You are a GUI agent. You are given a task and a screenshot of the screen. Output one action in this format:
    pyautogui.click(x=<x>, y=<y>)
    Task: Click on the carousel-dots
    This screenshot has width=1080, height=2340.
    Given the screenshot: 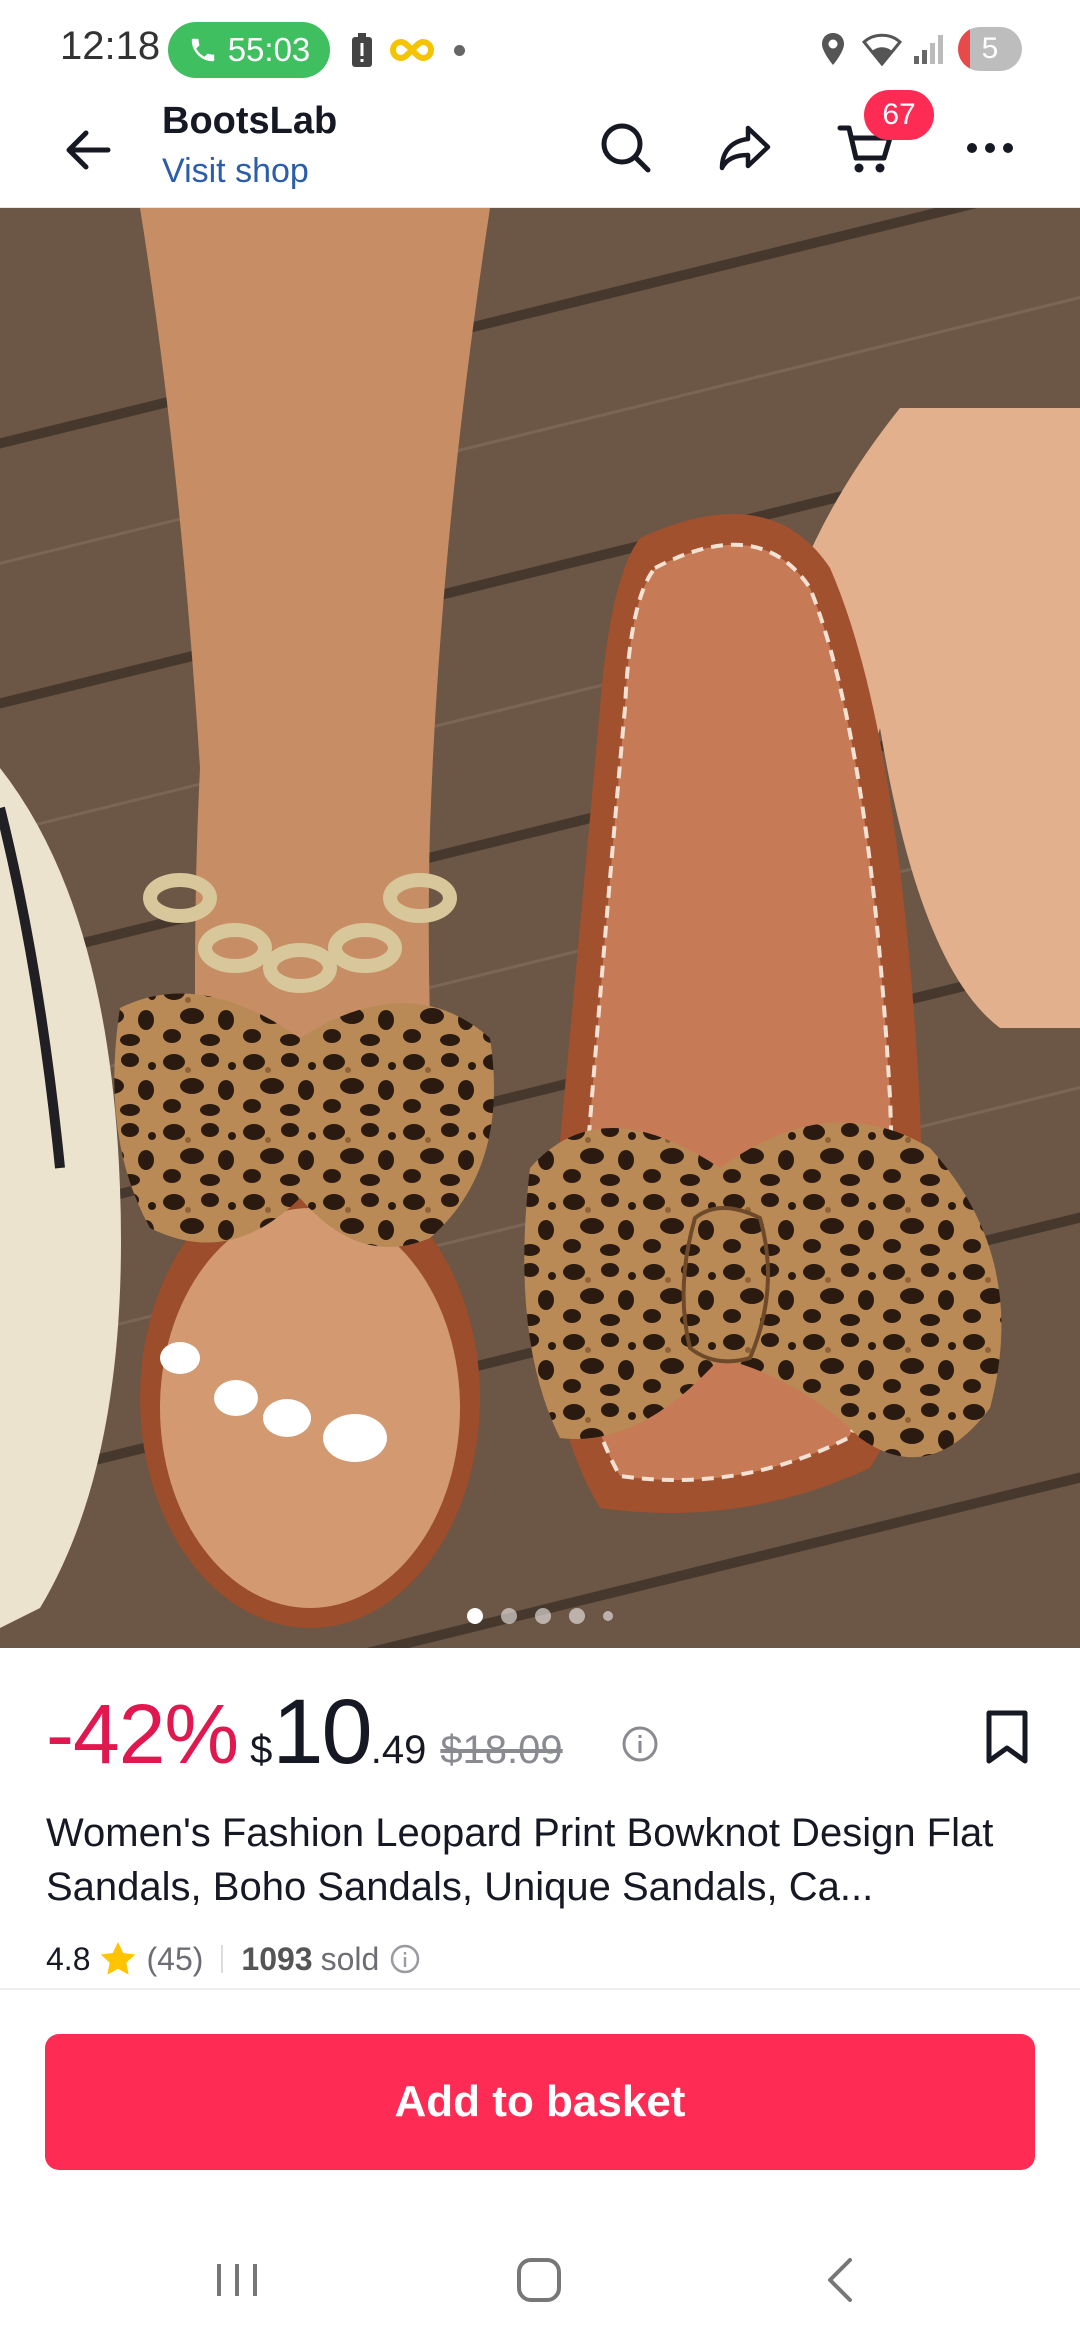 What is the action you would take?
    pyautogui.click(x=540, y=1616)
    